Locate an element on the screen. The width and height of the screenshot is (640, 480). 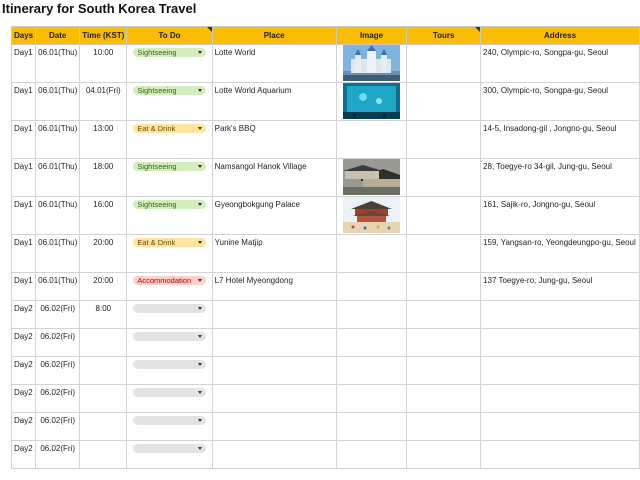
cell-time: 13:00 is located at coordinates (103, 139).